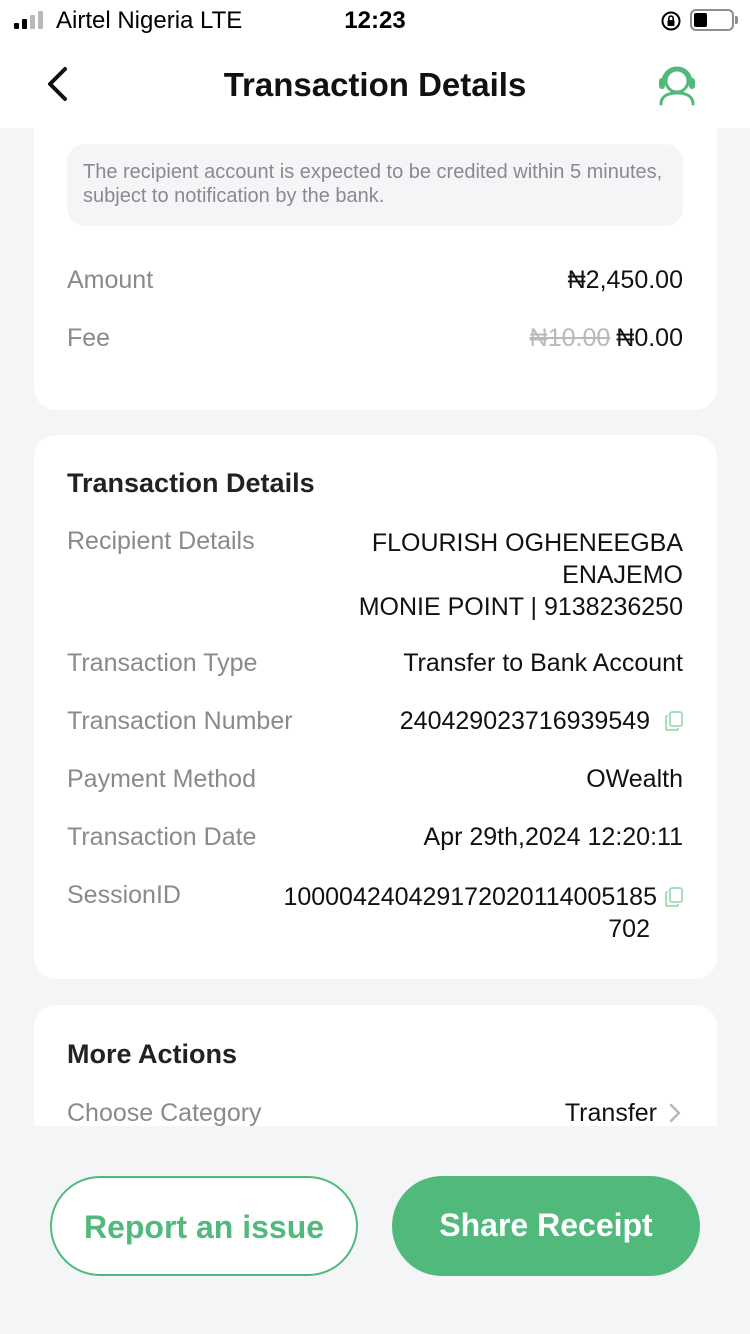  Describe the element at coordinates (161, 779) in the screenshot. I see `method-label: Payment Method` at that location.